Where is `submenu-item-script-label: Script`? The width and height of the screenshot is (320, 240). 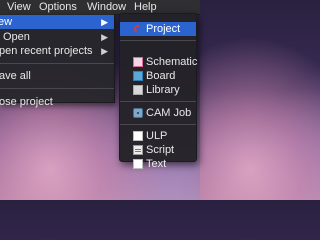 submenu-item-script-label: Script is located at coordinates (160, 150).